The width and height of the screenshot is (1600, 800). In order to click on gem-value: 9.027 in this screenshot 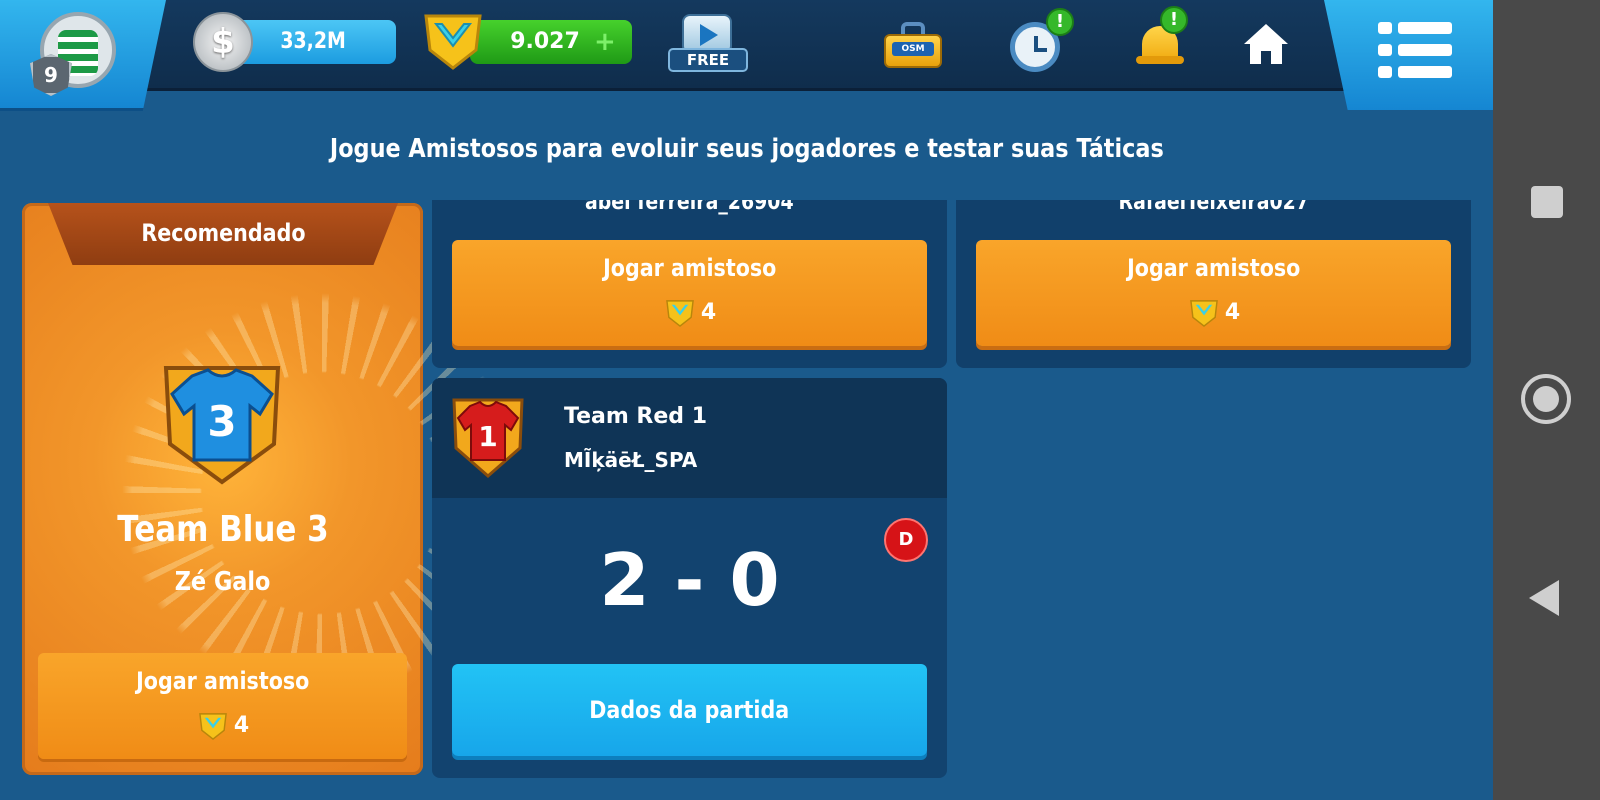, I will do `click(545, 41)`.